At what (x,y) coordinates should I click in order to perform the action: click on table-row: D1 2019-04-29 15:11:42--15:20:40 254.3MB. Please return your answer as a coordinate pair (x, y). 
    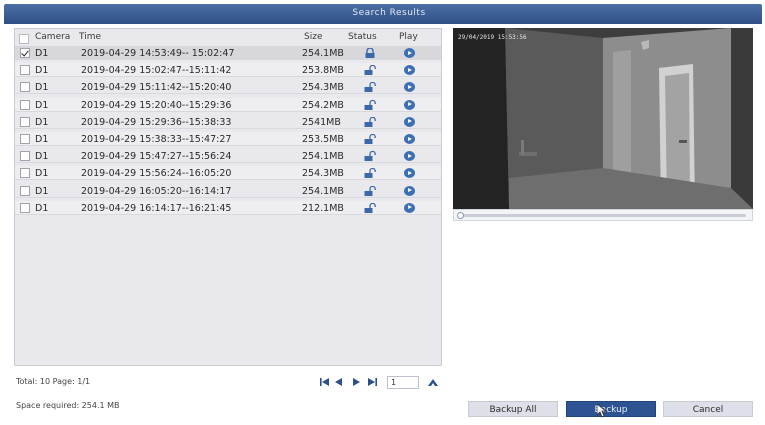
    Looking at the image, I should click on (228, 87).